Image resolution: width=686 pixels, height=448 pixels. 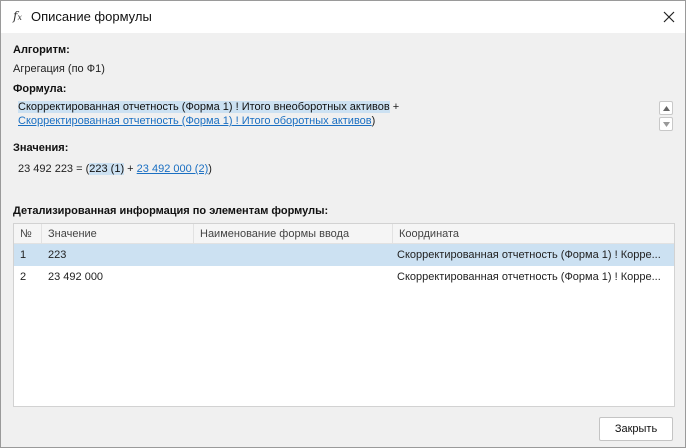 What do you see at coordinates (533, 234) in the screenshot?
I see `column-header-coordinate: Координата` at bounding box center [533, 234].